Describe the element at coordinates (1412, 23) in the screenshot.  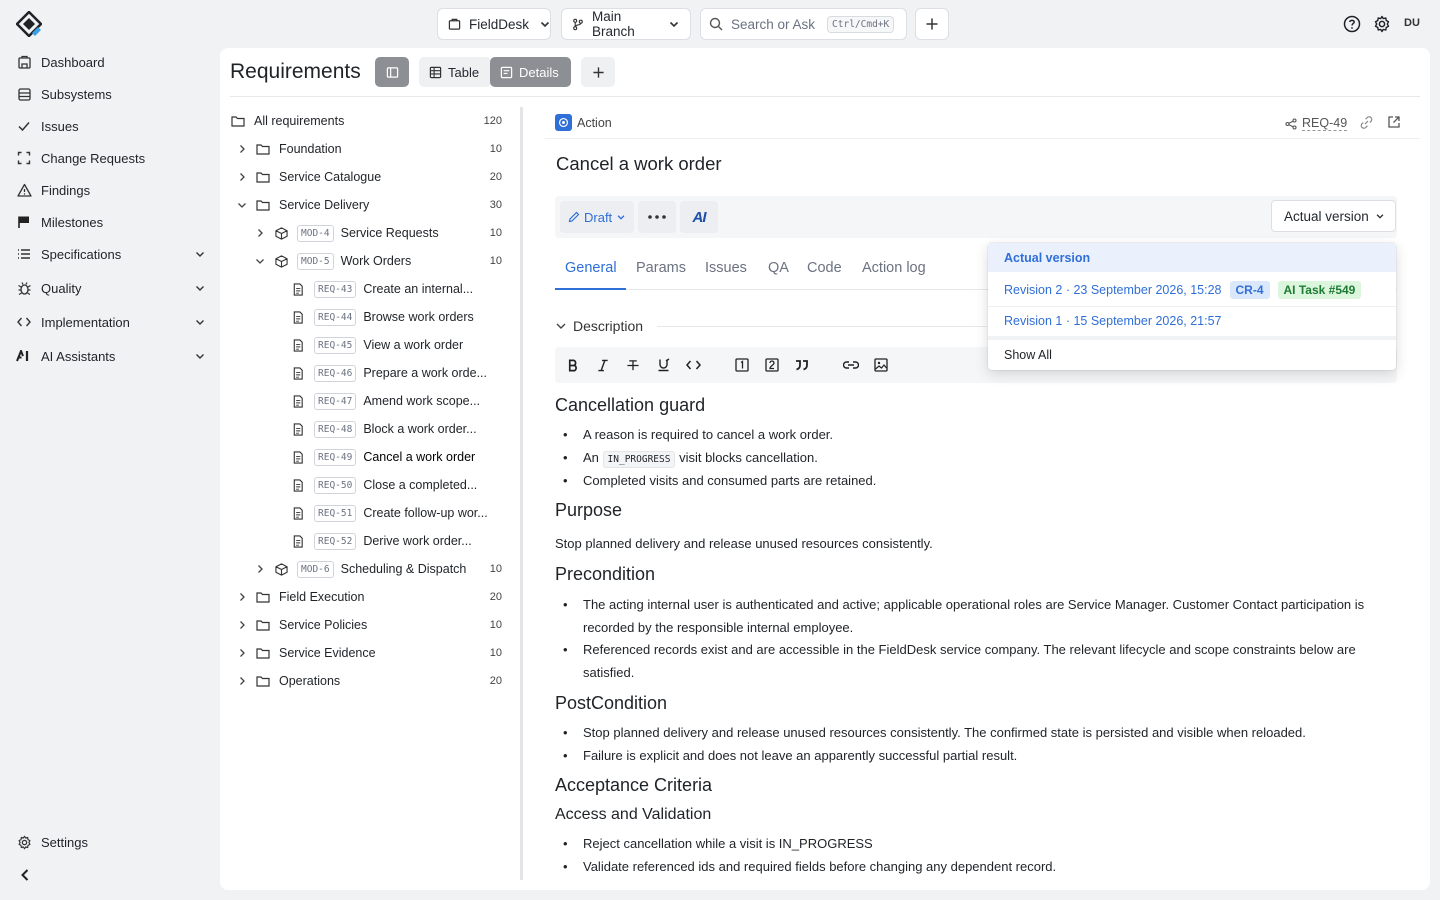
I see `user-avatar: DU` at that location.